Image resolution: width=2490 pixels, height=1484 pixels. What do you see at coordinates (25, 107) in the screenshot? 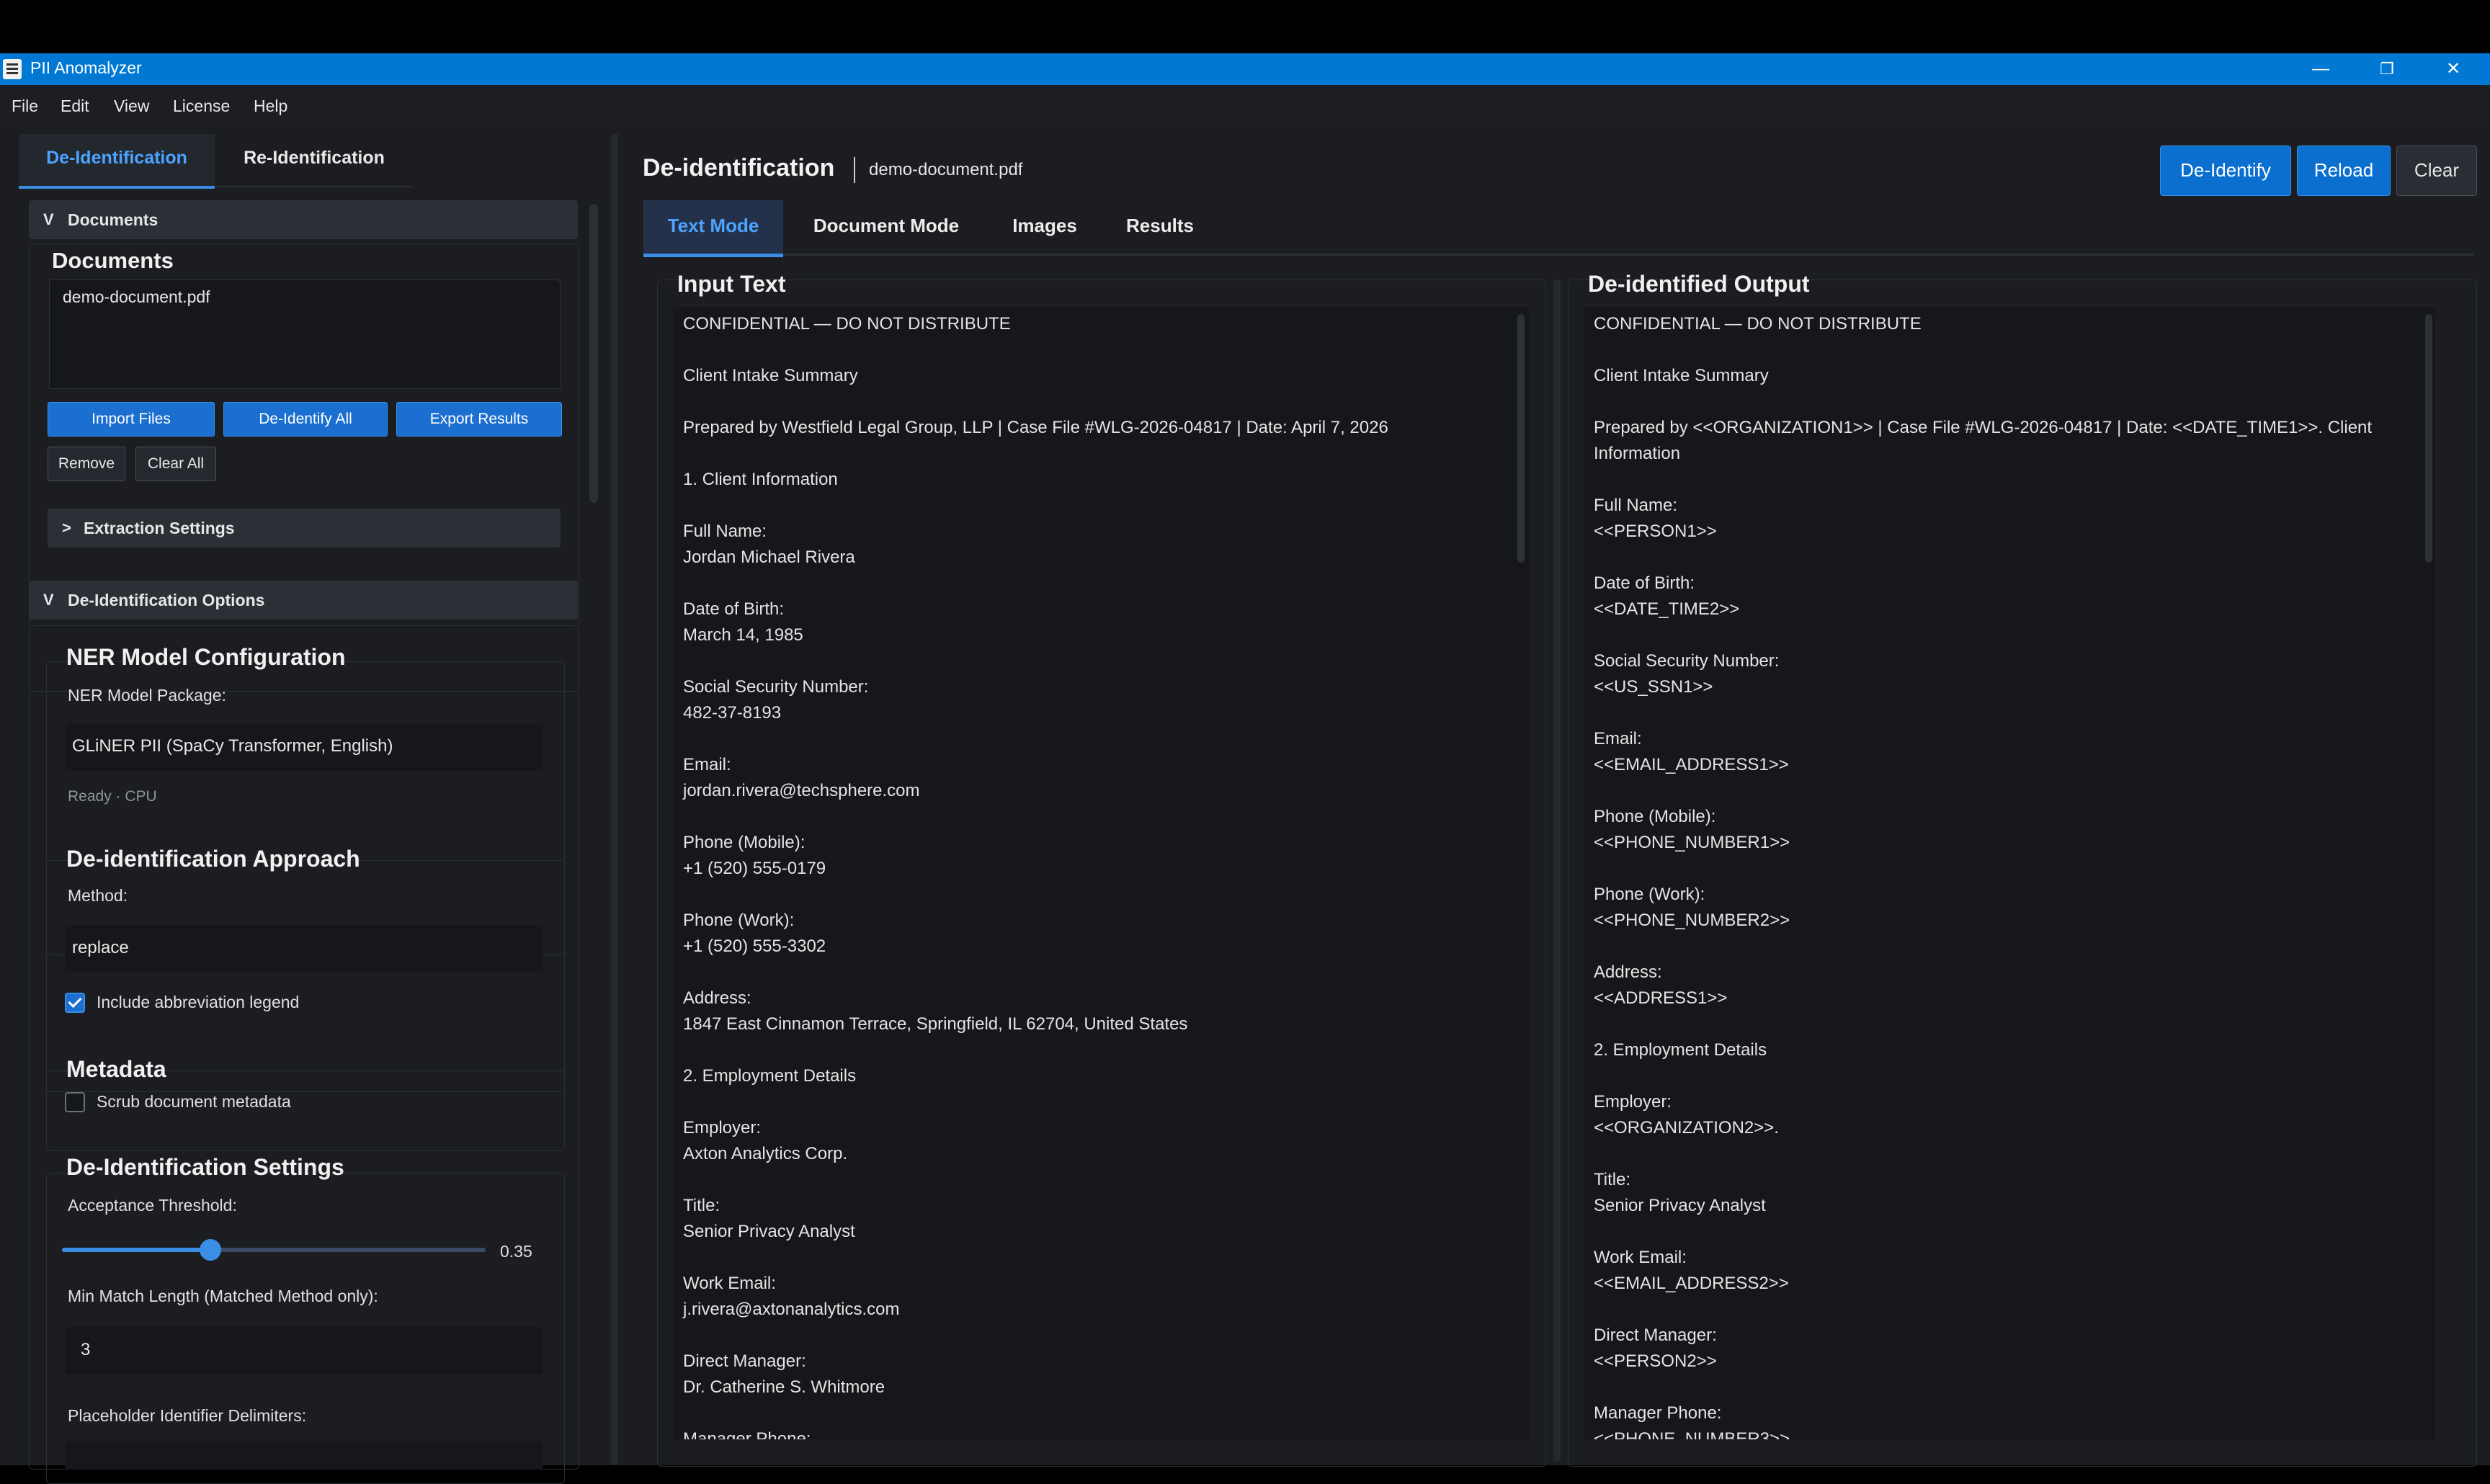
I see `menu-file: File` at bounding box center [25, 107].